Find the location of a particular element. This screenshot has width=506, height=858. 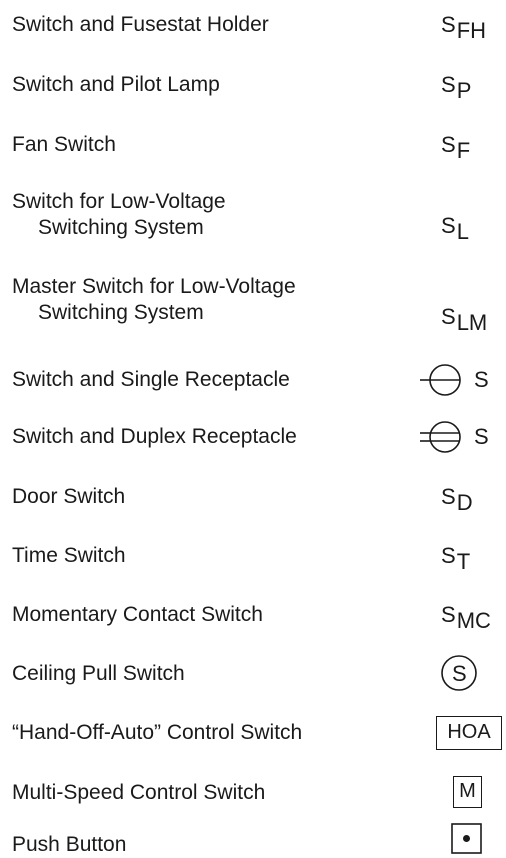

switch-symbol: SLM is located at coordinates (464, 319).